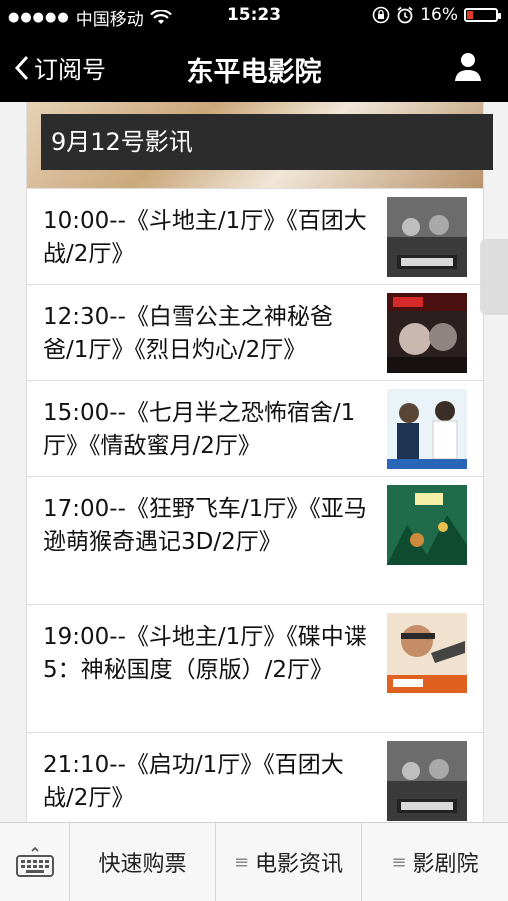 This screenshot has width=508, height=901. I want to click on keyboard-icon, so click(34, 861).